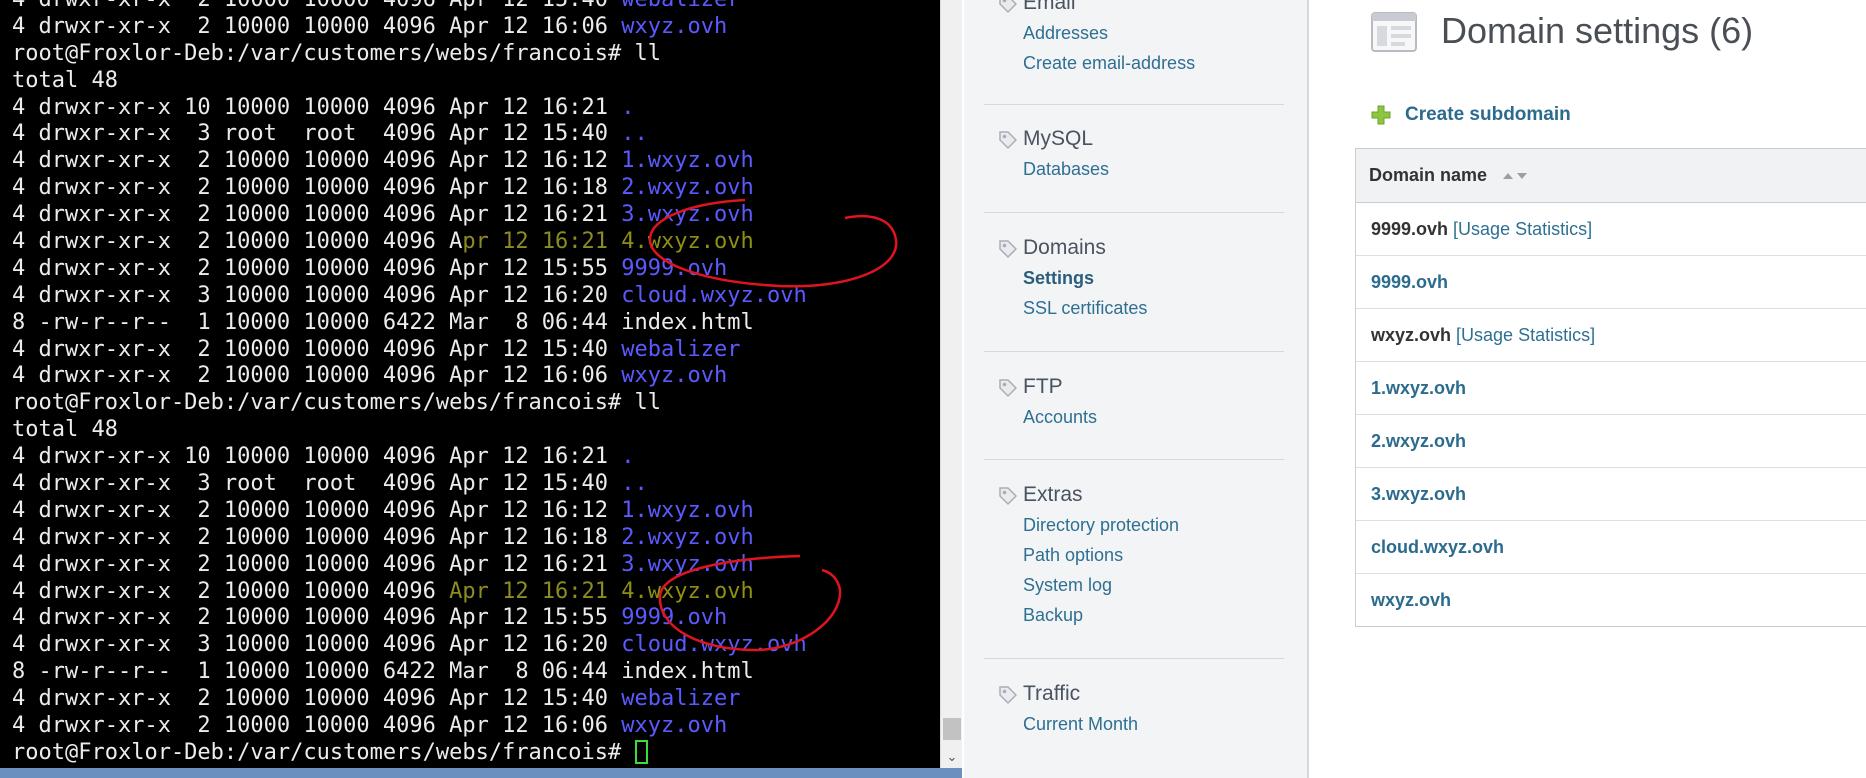 Image resolution: width=1866 pixels, height=778 pixels. What do you see at coordinates (1058, 138) in the screenshot?
I see `nav-section-title: MySQL` at bounding box center [1058, 138].